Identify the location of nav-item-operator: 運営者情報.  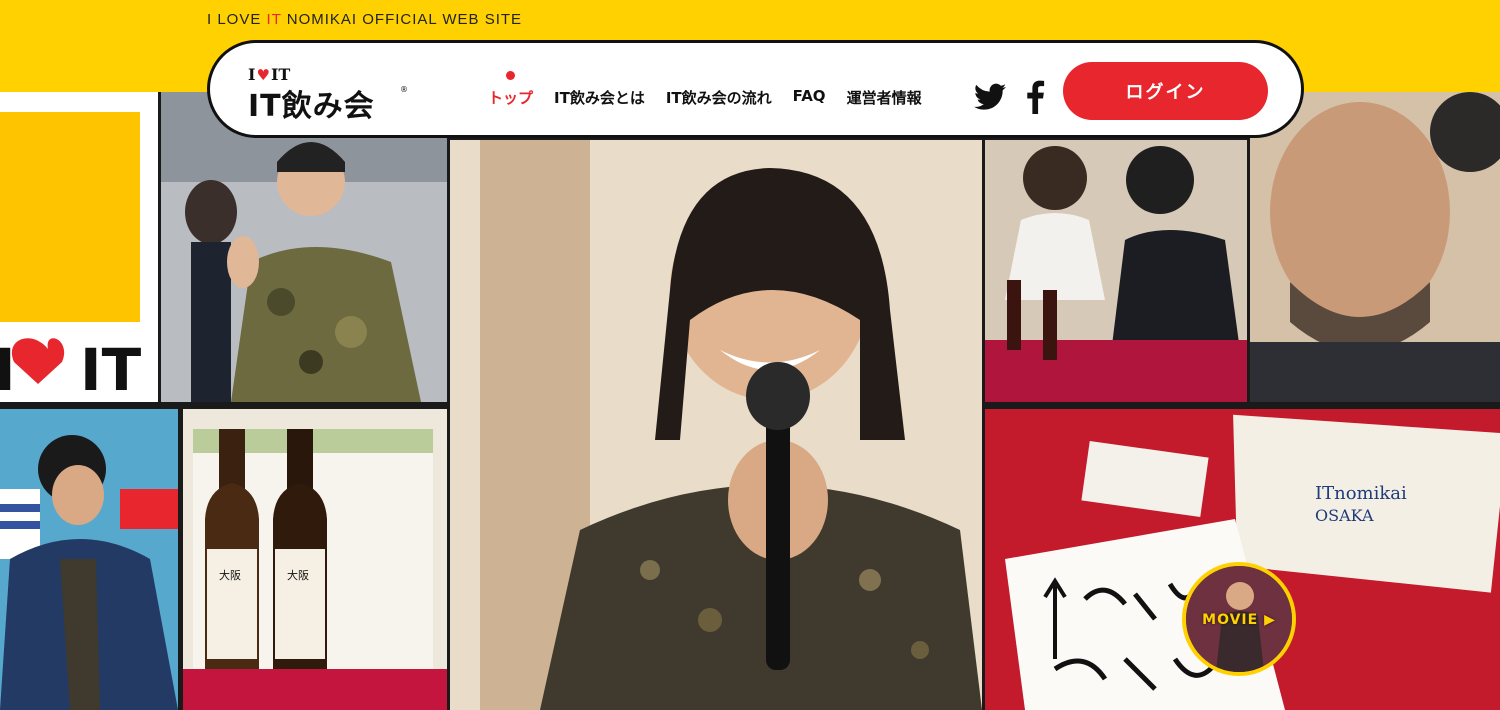
(884, 97).